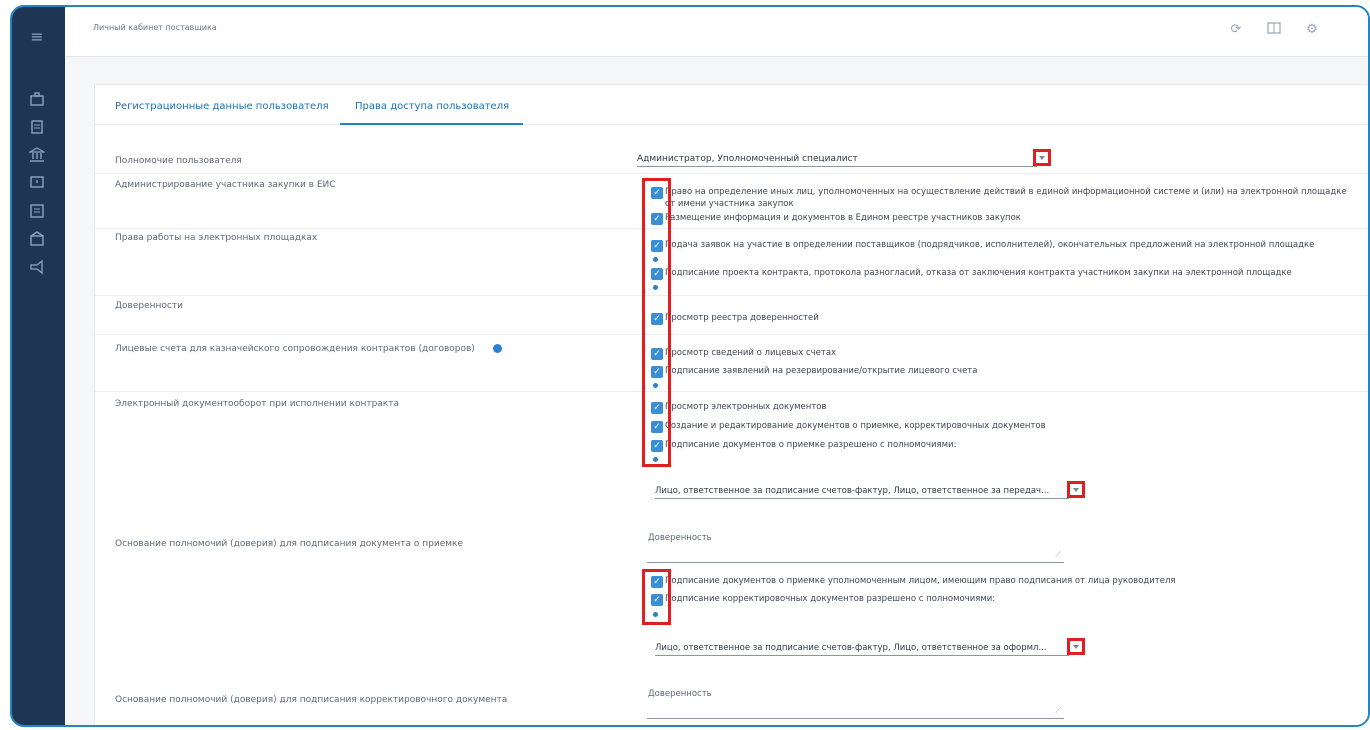 The image size is (1370, 730). What do you see at coordinates (432, 106) in the screenshot?
I see `tab-access-rights: Права доступа пользователя` at bounding box center [432, 106].